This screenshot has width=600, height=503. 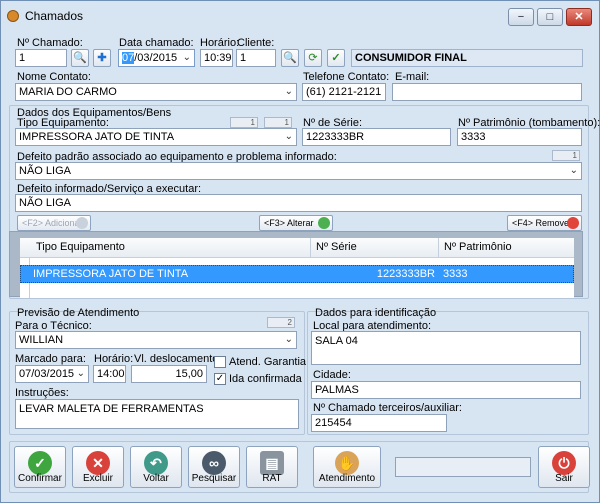 I want to click on hora-chamado-input: 10:39, so click(x=216, y=58).